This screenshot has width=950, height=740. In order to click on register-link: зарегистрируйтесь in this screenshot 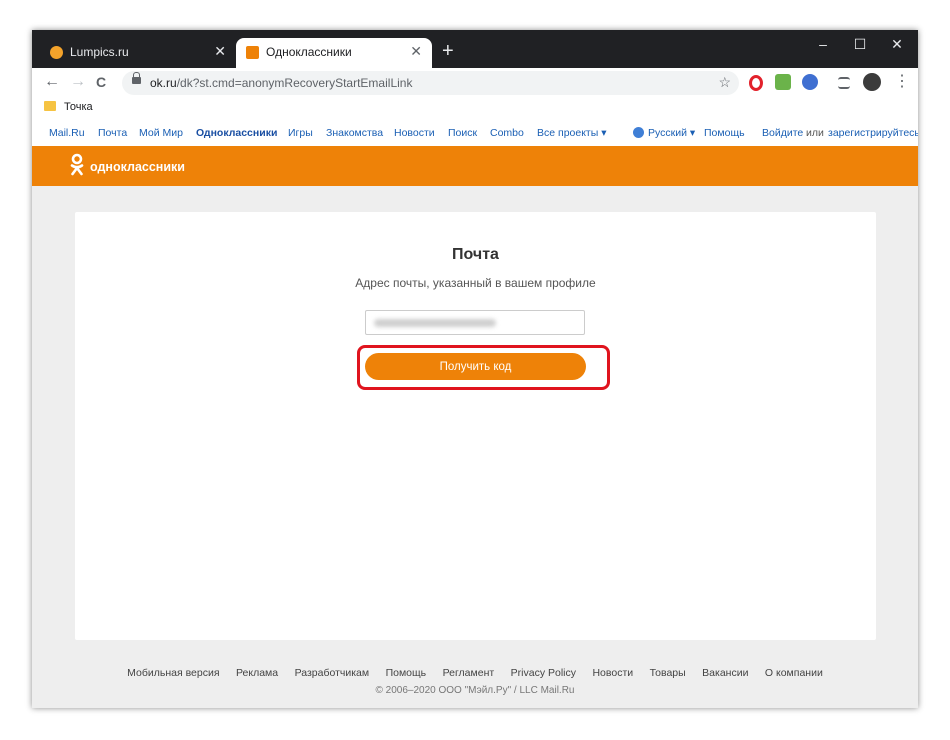, I will do `click(873, 133)`.